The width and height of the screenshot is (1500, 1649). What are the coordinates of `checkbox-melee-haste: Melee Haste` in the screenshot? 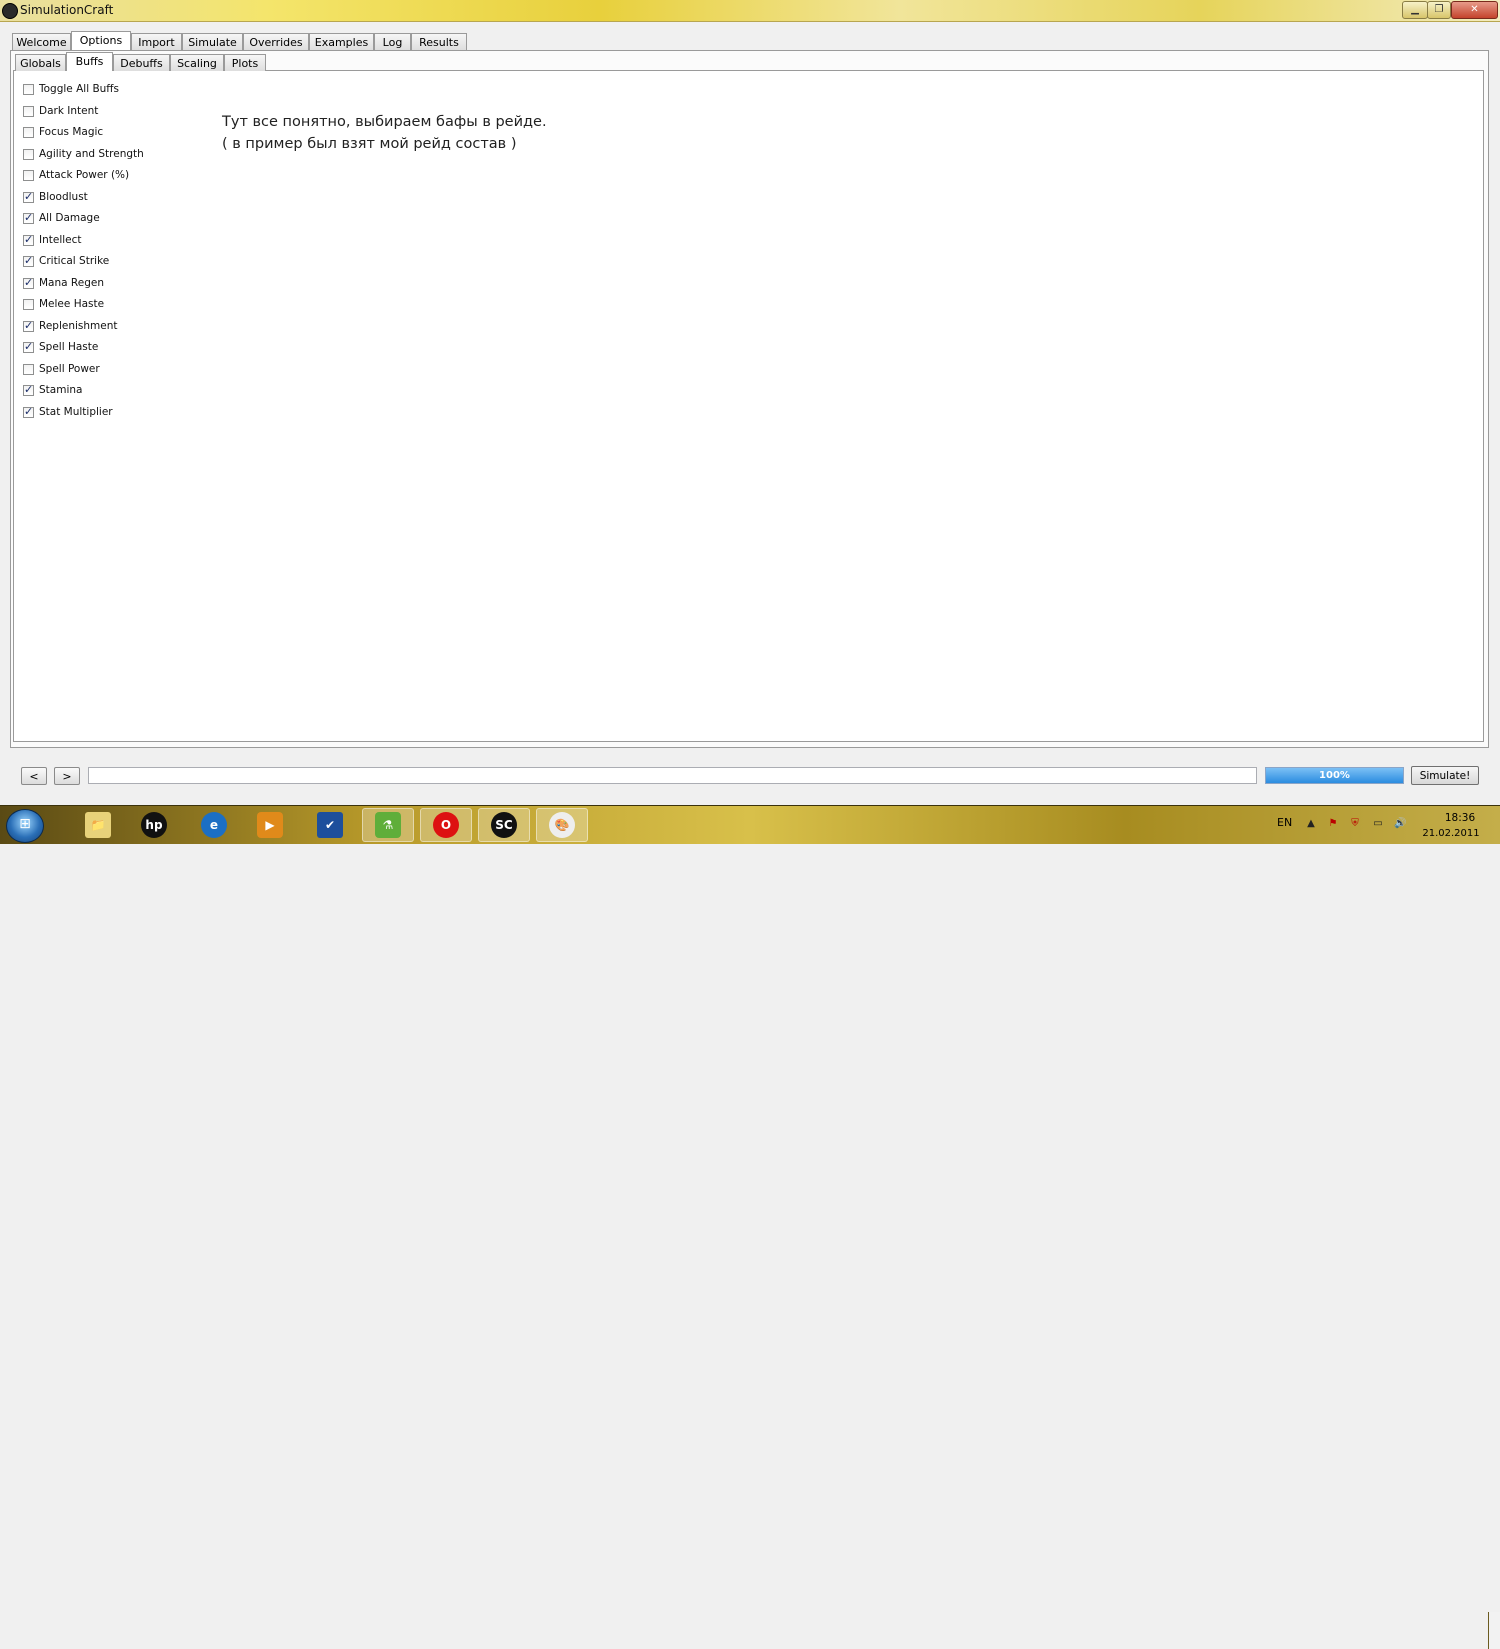 It's located at (63, 304).